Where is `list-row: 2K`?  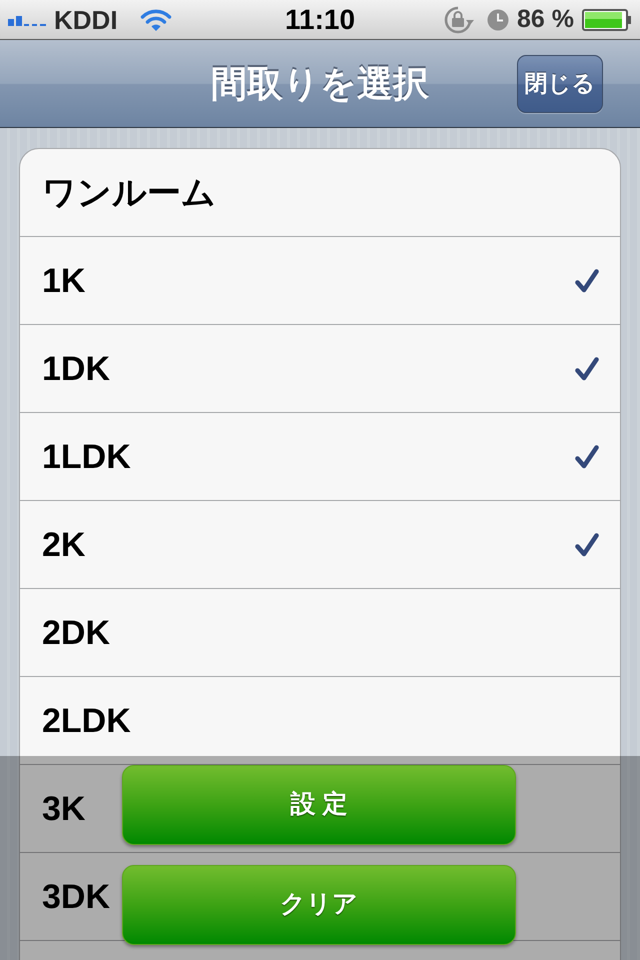 list-row: 2K is located at coordinates (320, 545).